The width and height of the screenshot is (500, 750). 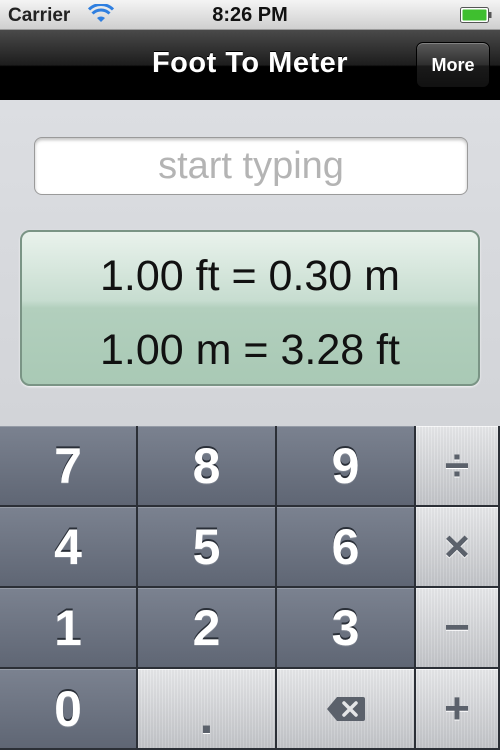 What do you see at coordinates (346, 628) in the screenshot?
I see `key-3: 3` at bounding box center [346, 628].